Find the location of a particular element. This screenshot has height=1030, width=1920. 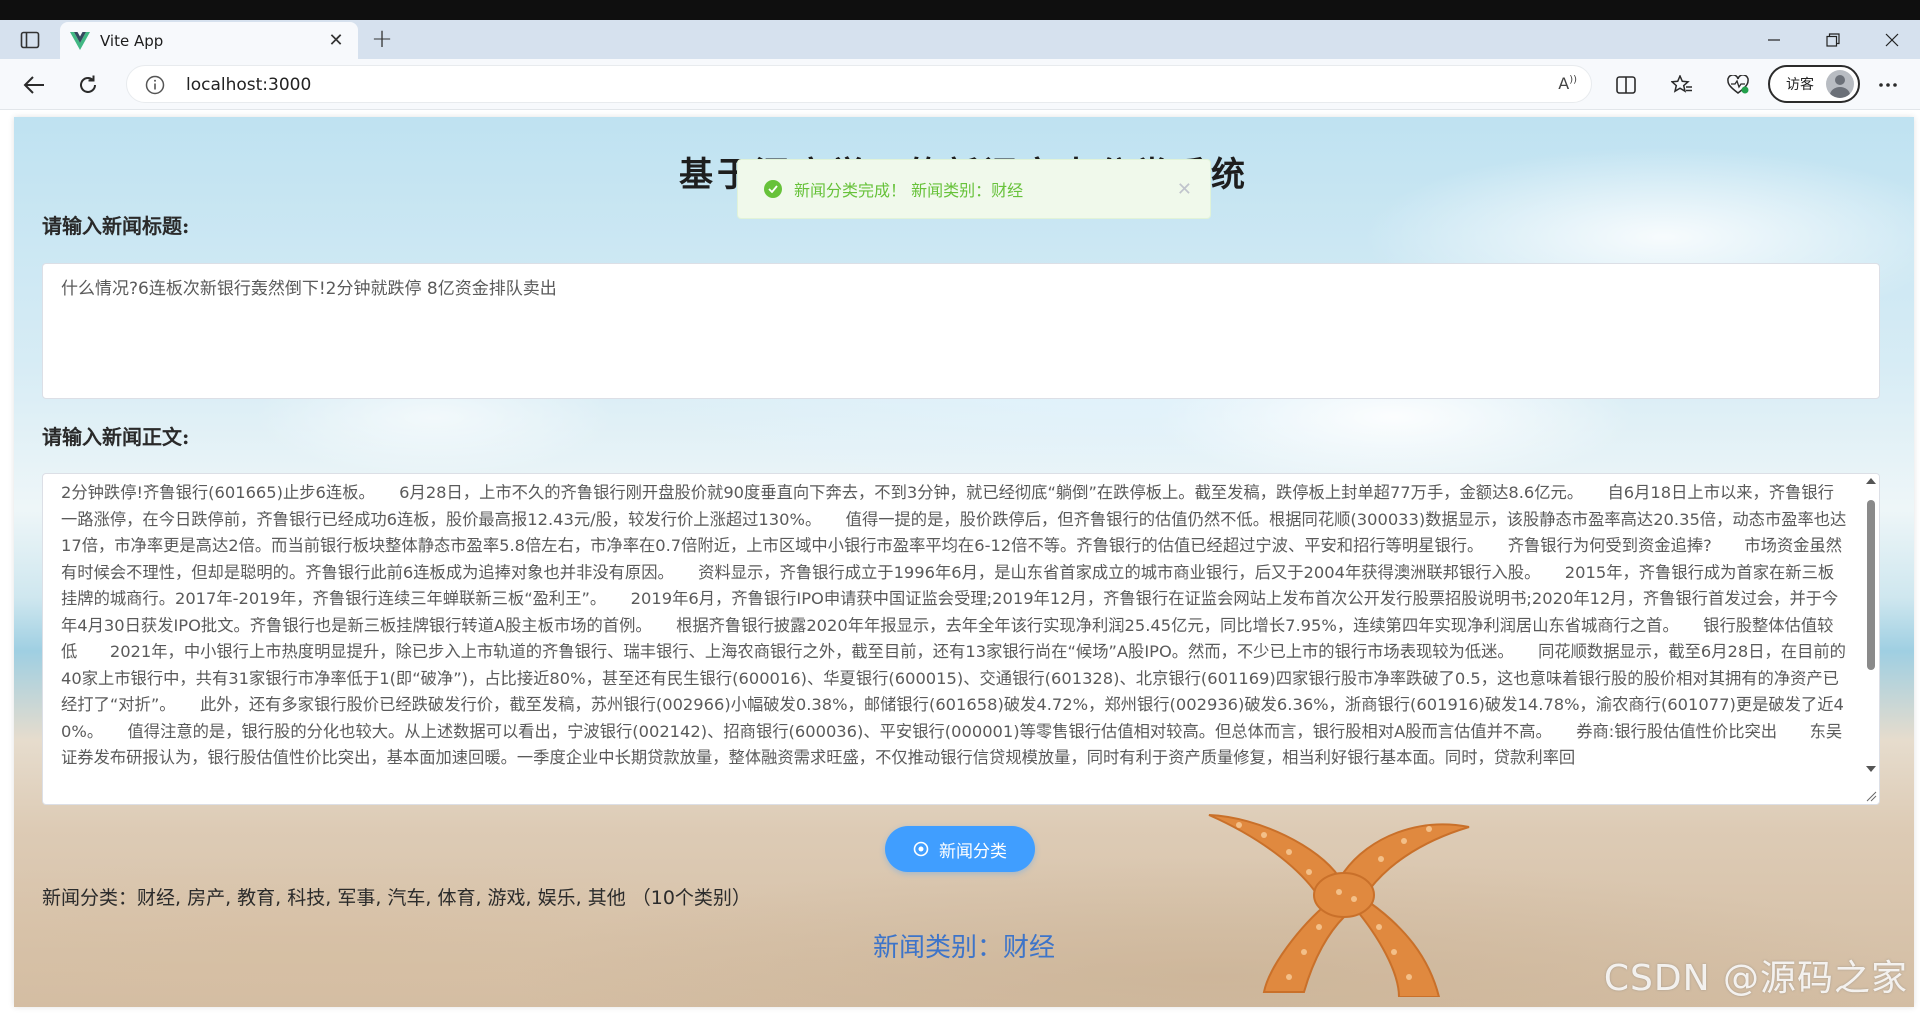

avatar is located at coordinates (1840, 84).